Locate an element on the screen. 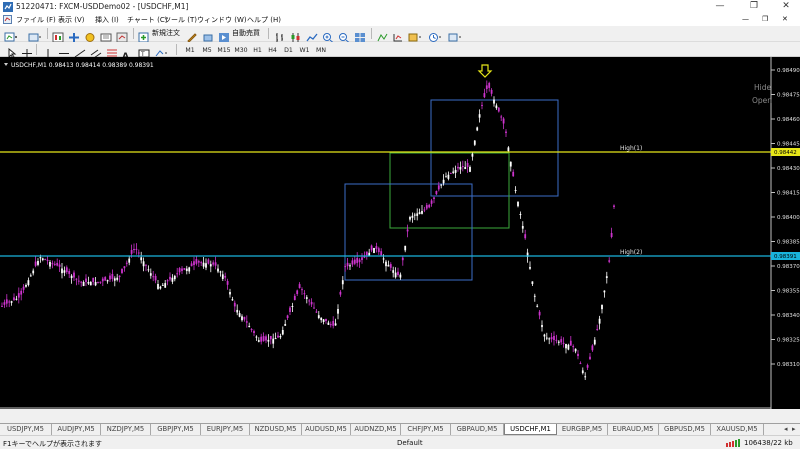 This screenshot has width=800, height=449. periods-icon is located at coordinates (434, 35).